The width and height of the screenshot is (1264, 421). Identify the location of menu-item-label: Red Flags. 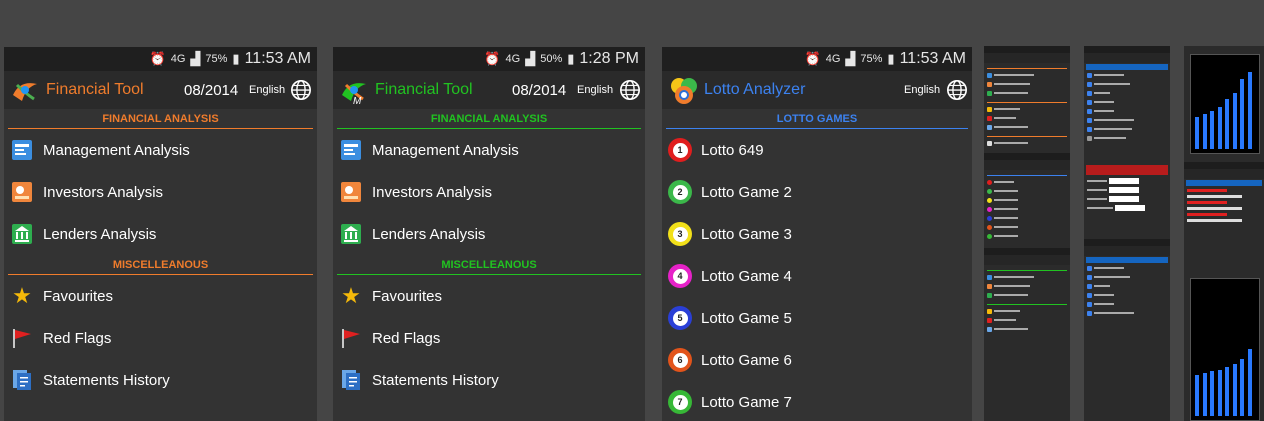
(77, 338).